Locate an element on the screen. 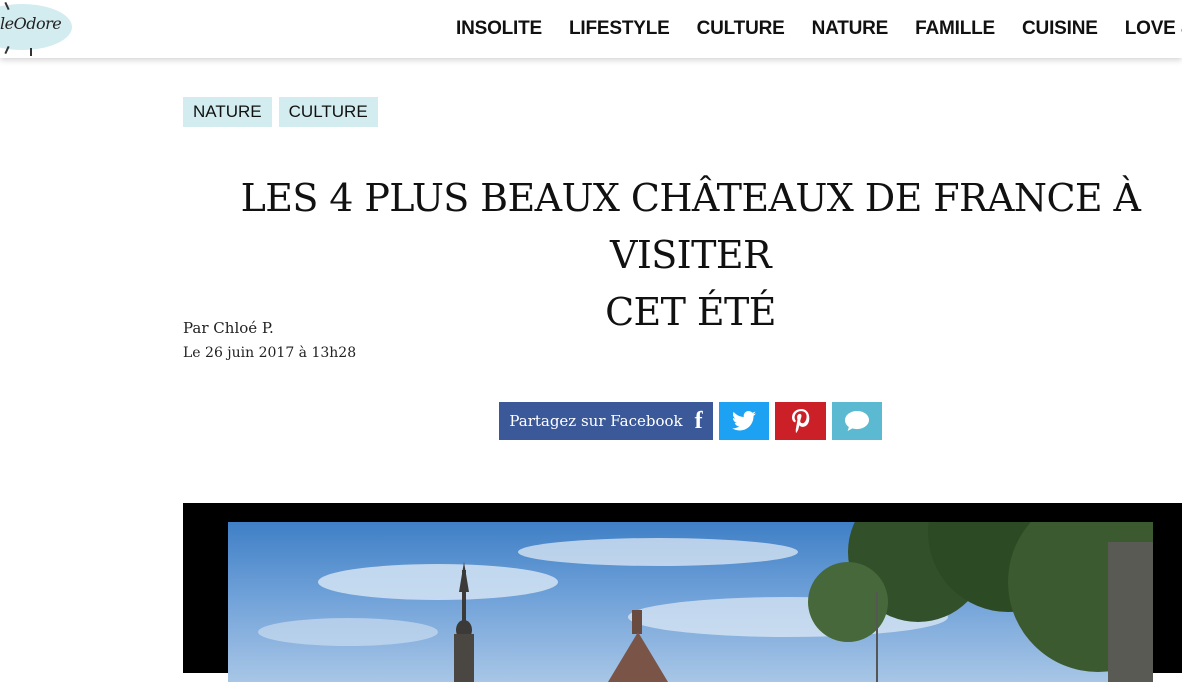 The height and width of the screenshot is (682, 1182). logo-text: leOdore is located at coordinates (31, 23).